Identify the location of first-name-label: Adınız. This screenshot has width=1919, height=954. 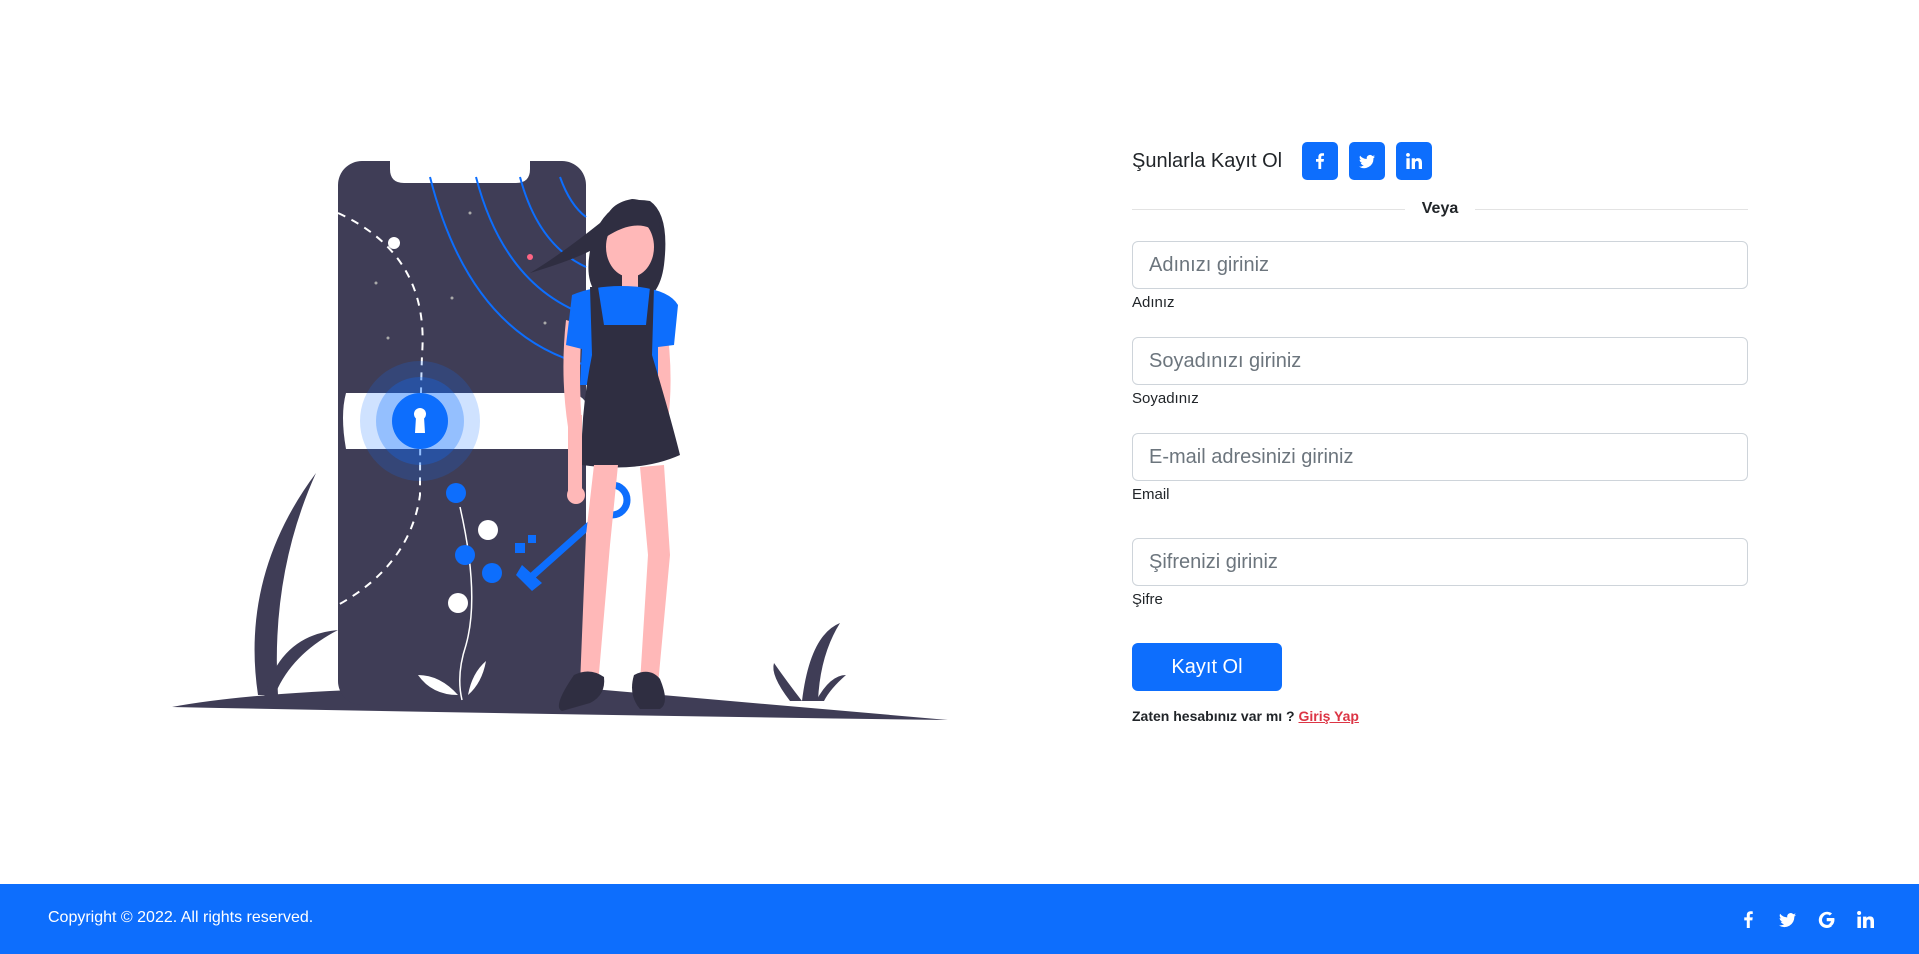
(1153, 302).